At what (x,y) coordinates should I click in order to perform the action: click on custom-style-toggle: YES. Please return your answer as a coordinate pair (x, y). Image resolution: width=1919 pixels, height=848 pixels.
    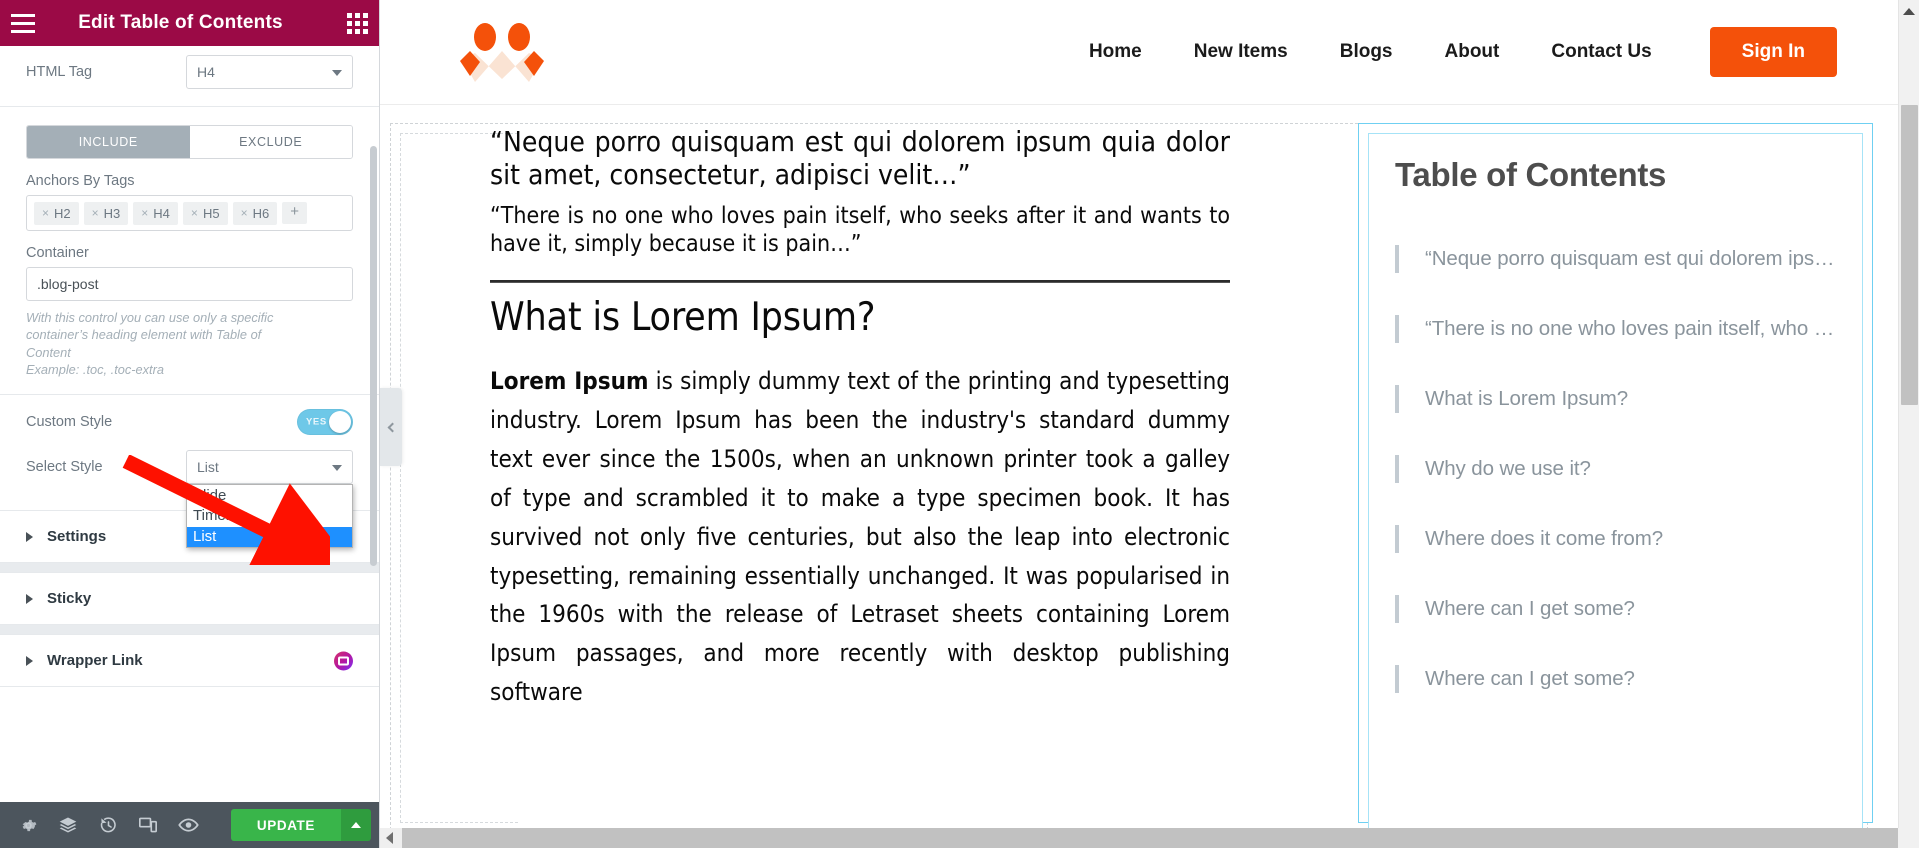
    Looking at the image, I should click on (325, 422).